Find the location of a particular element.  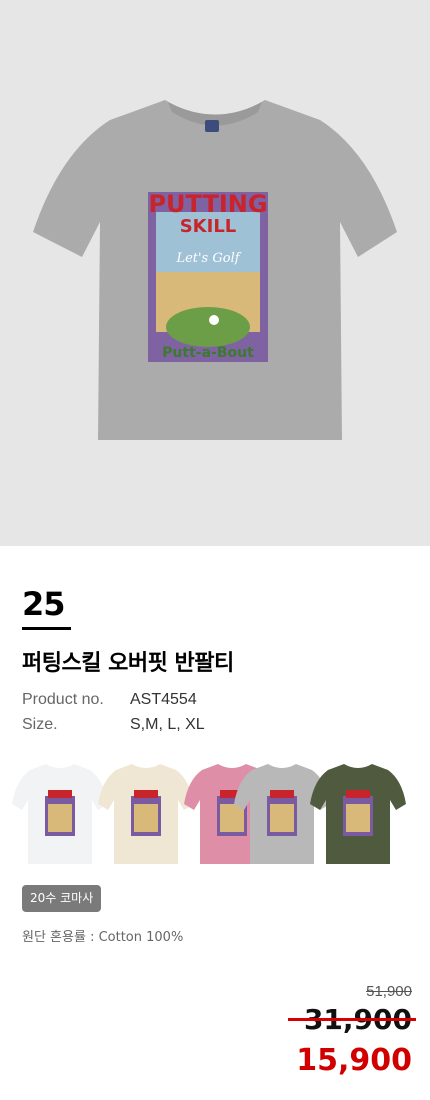

product-no-label: Product no. is located at coordinates (63, 699).